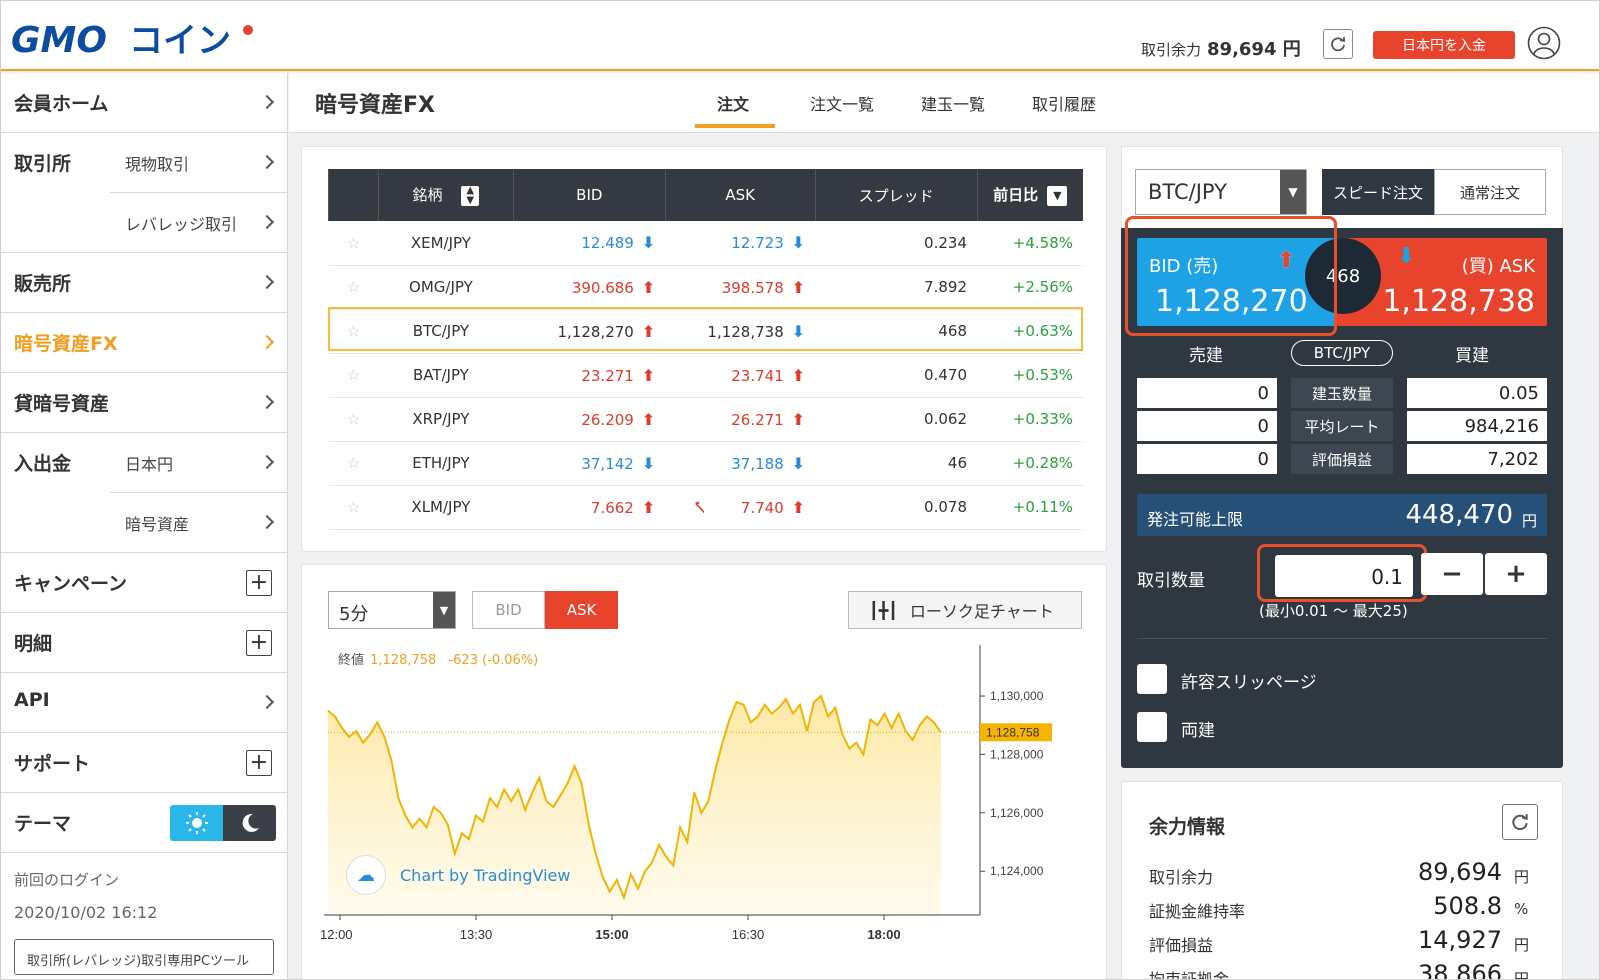 The image size is (1600, 980). I want to click on user-account-icon, so click(1544, 43).